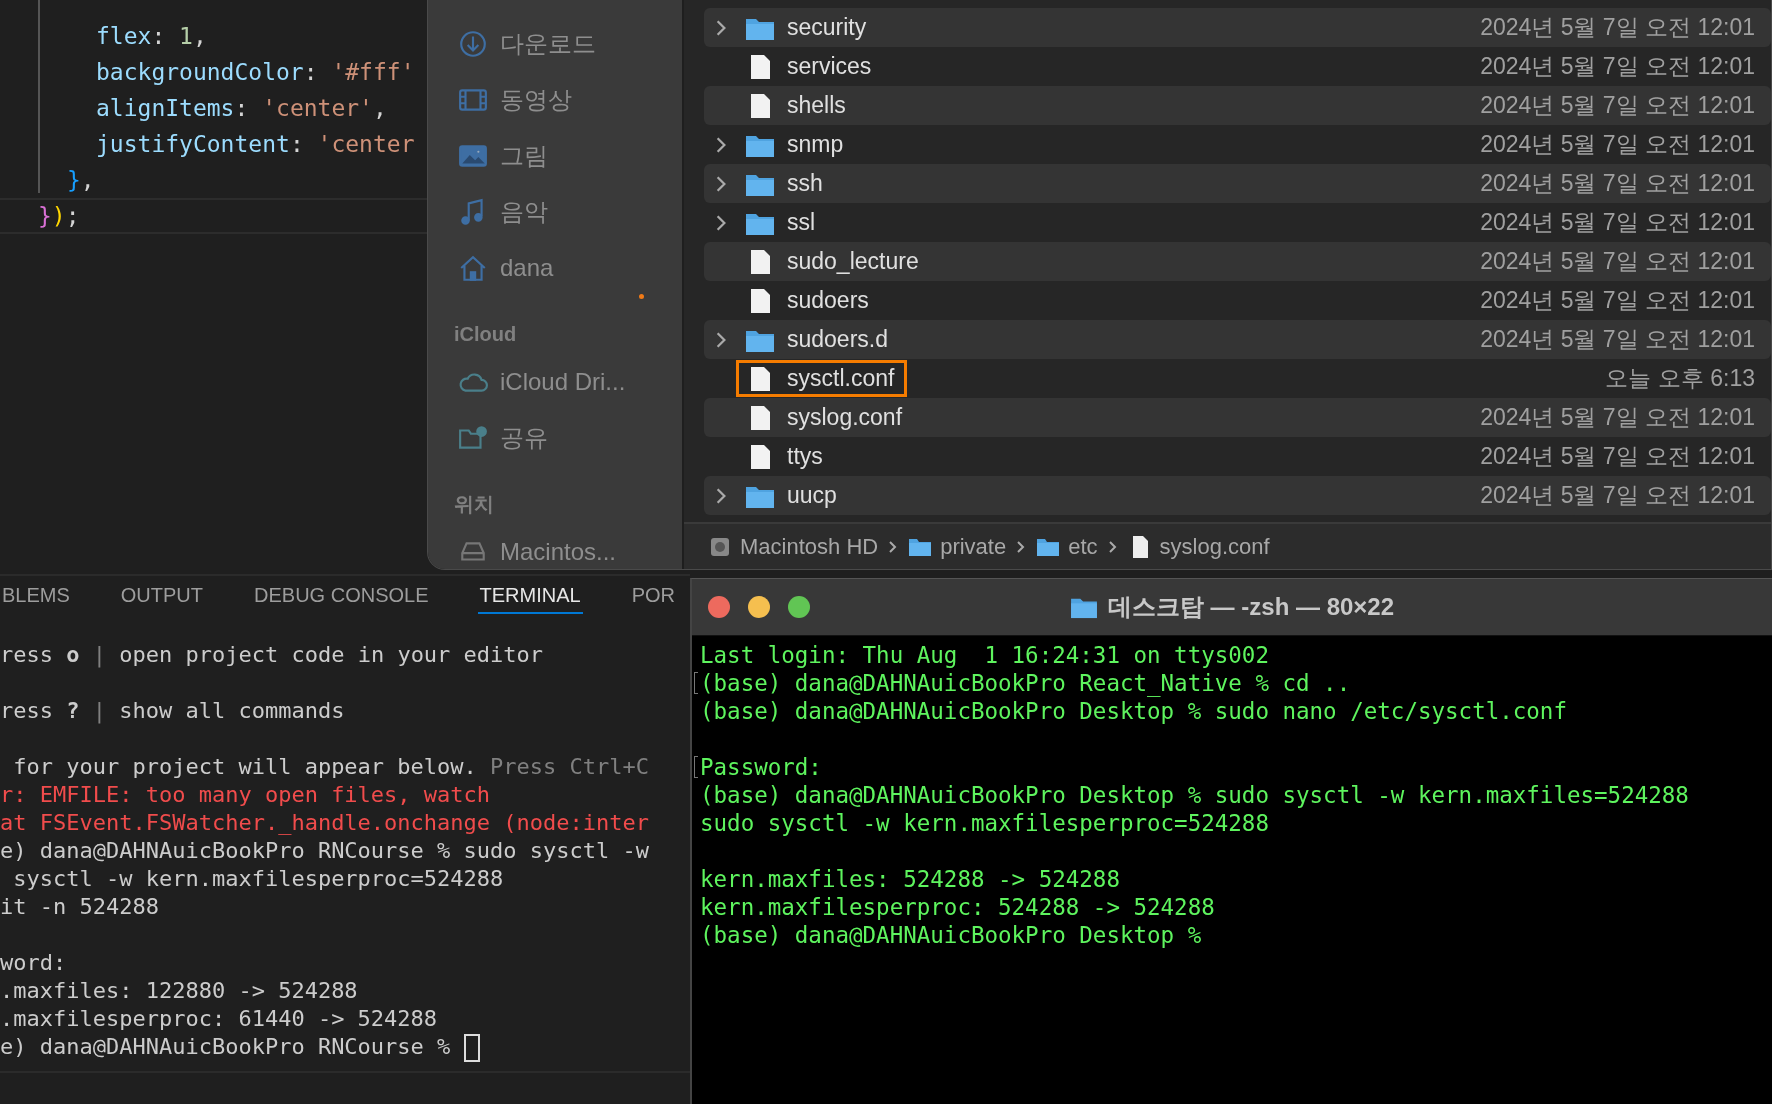 This screenshot has height=1104, width=1772. I want to click on terminal-line: r: EMFILE: too many open files, watch, so click(246, 795).